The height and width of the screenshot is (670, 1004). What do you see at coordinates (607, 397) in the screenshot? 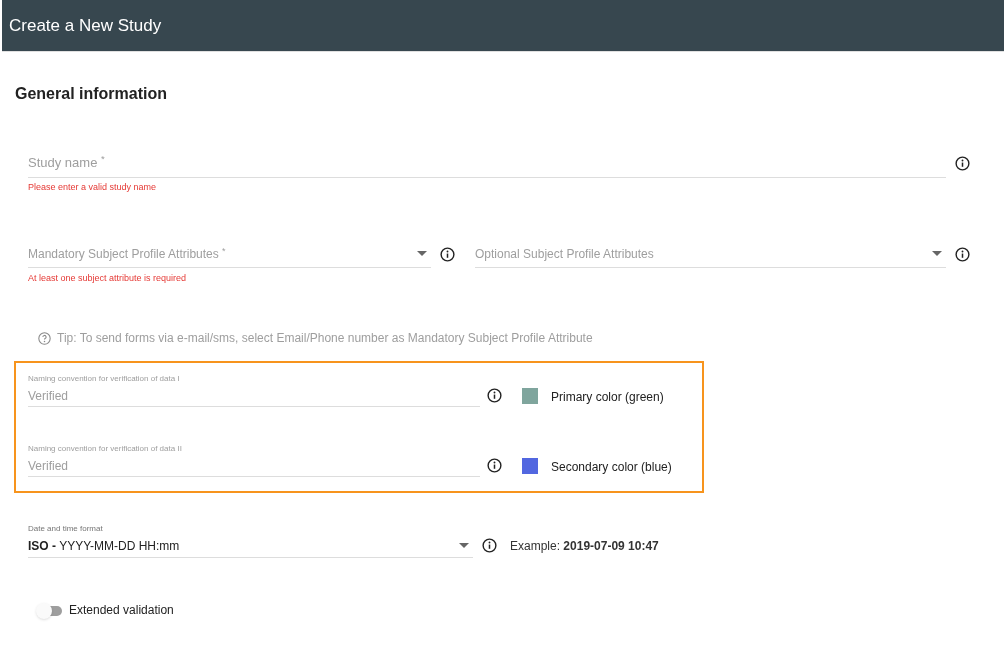
I see `color-label: Primary color (green)` at bounding box center [607, 397].